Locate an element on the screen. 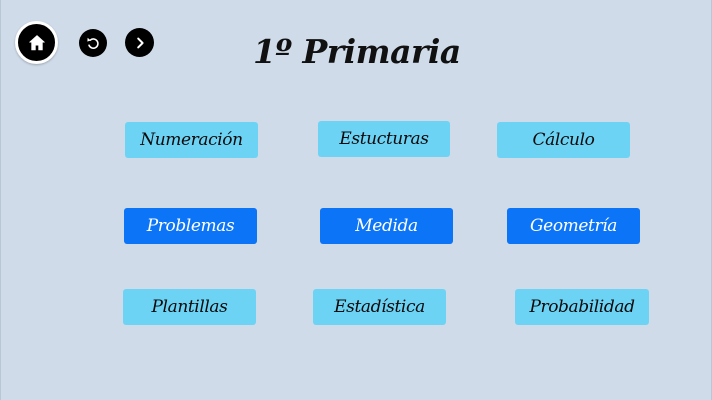  calculo-button: Cálculo is located at coordinates (563, 140).